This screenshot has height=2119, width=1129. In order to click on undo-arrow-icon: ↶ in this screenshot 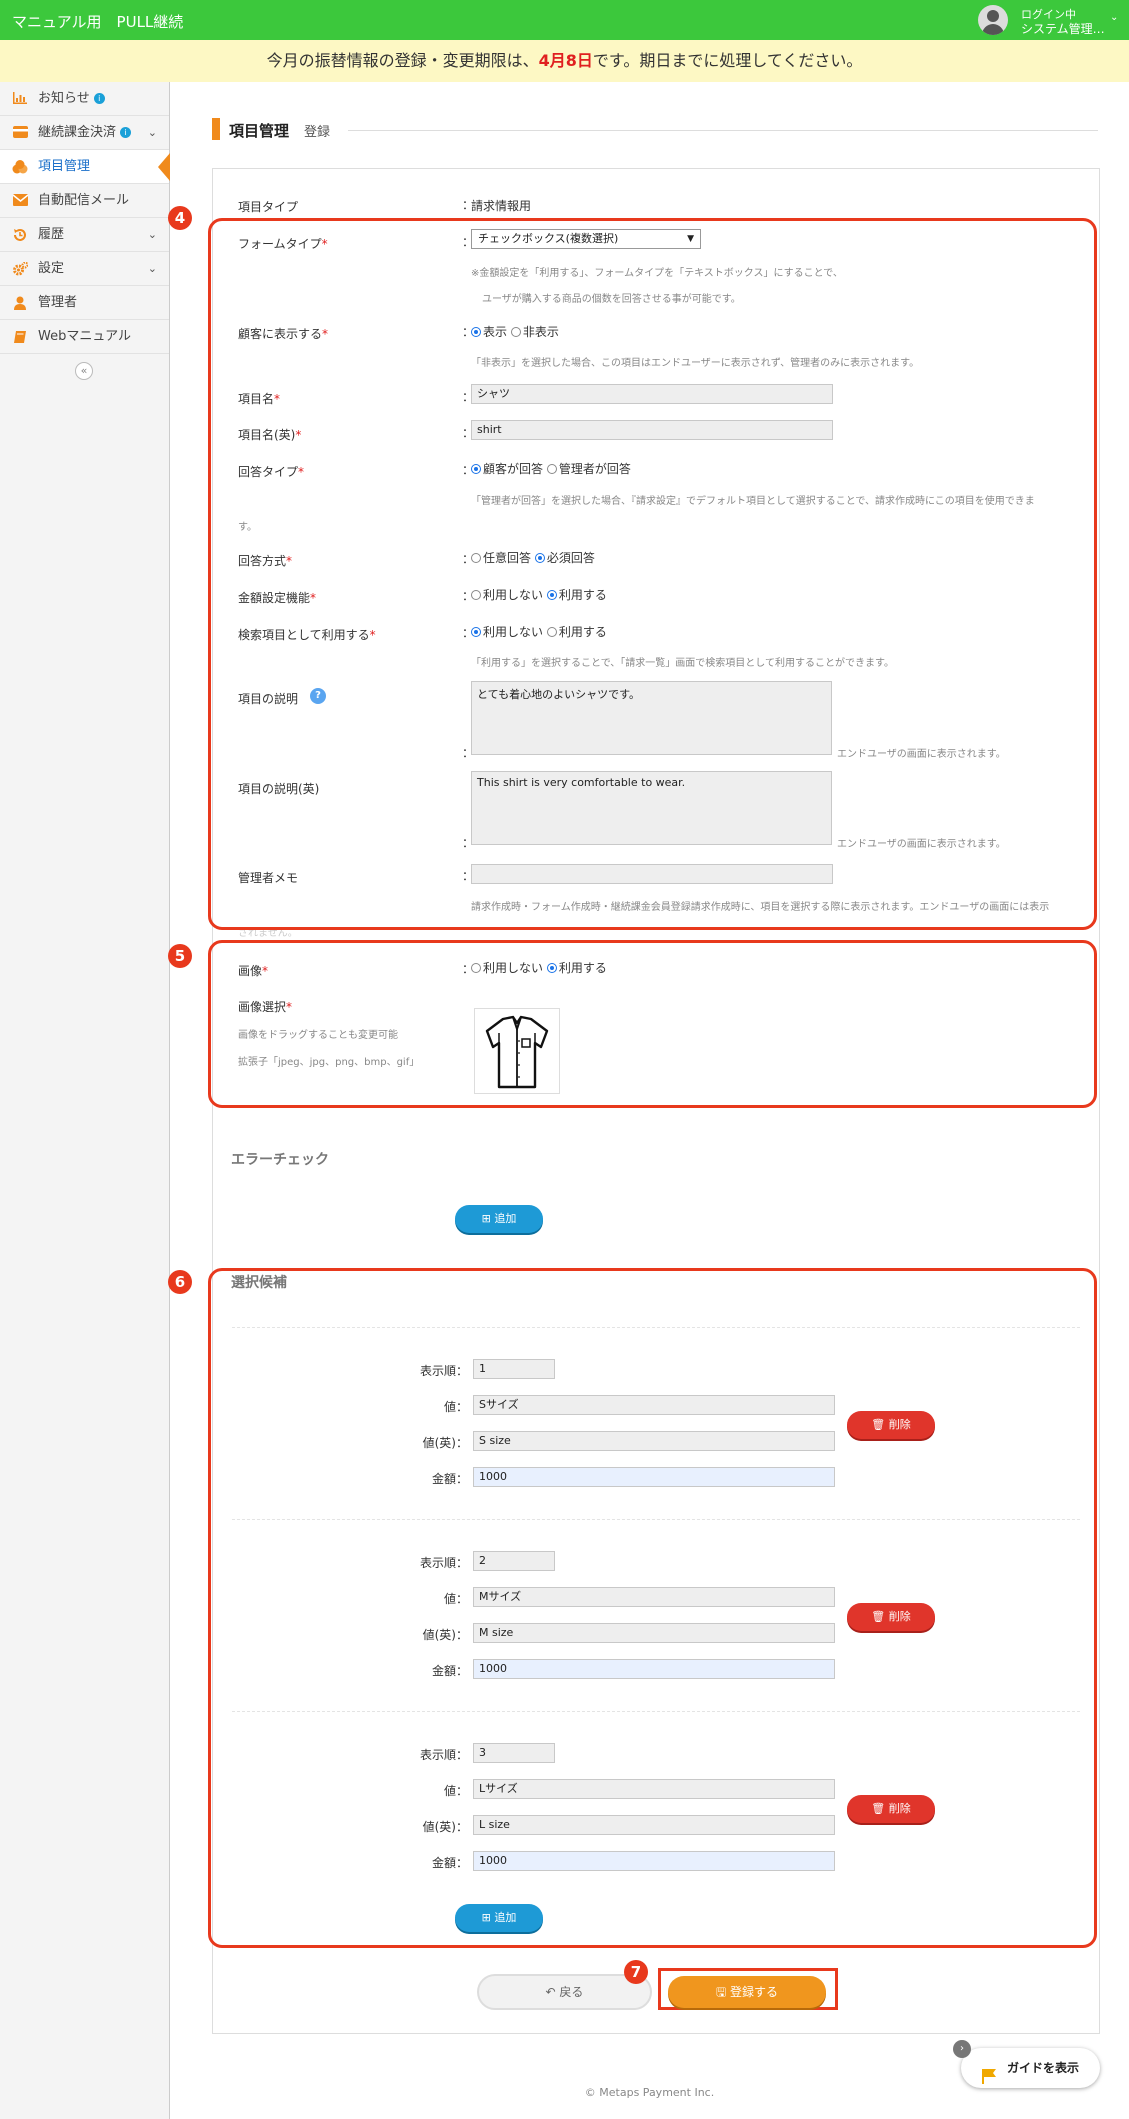, I will do `click(552, 1992)`.